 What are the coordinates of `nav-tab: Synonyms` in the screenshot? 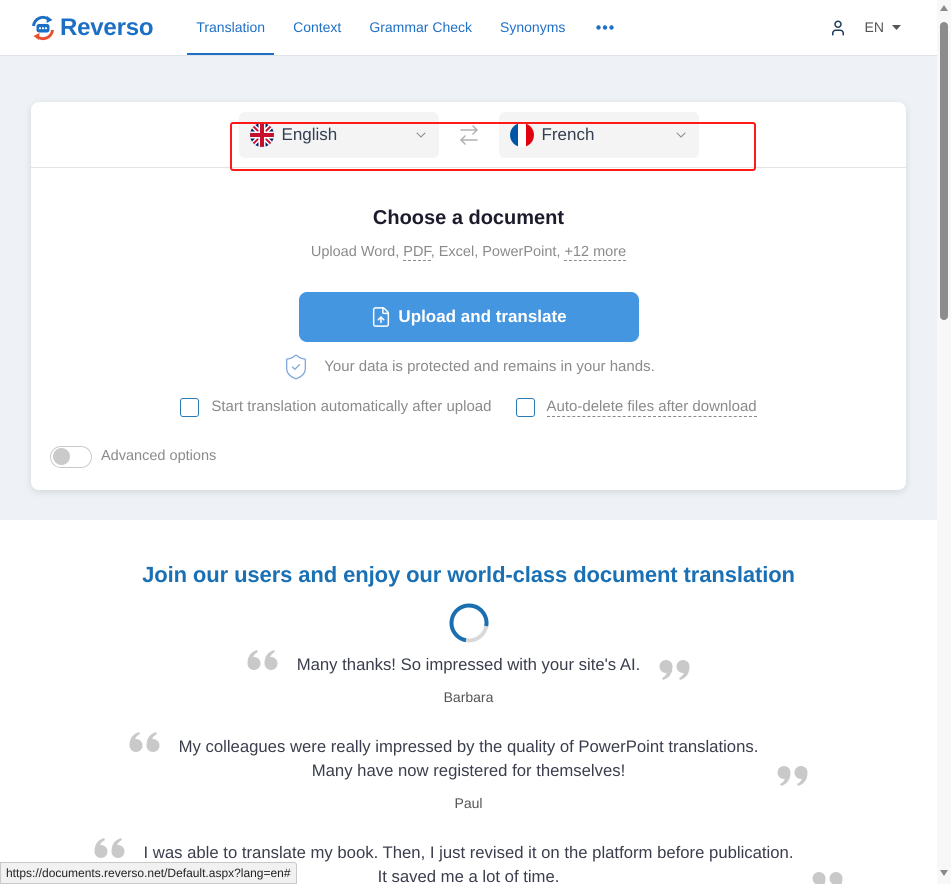 It's located at (532, 27).